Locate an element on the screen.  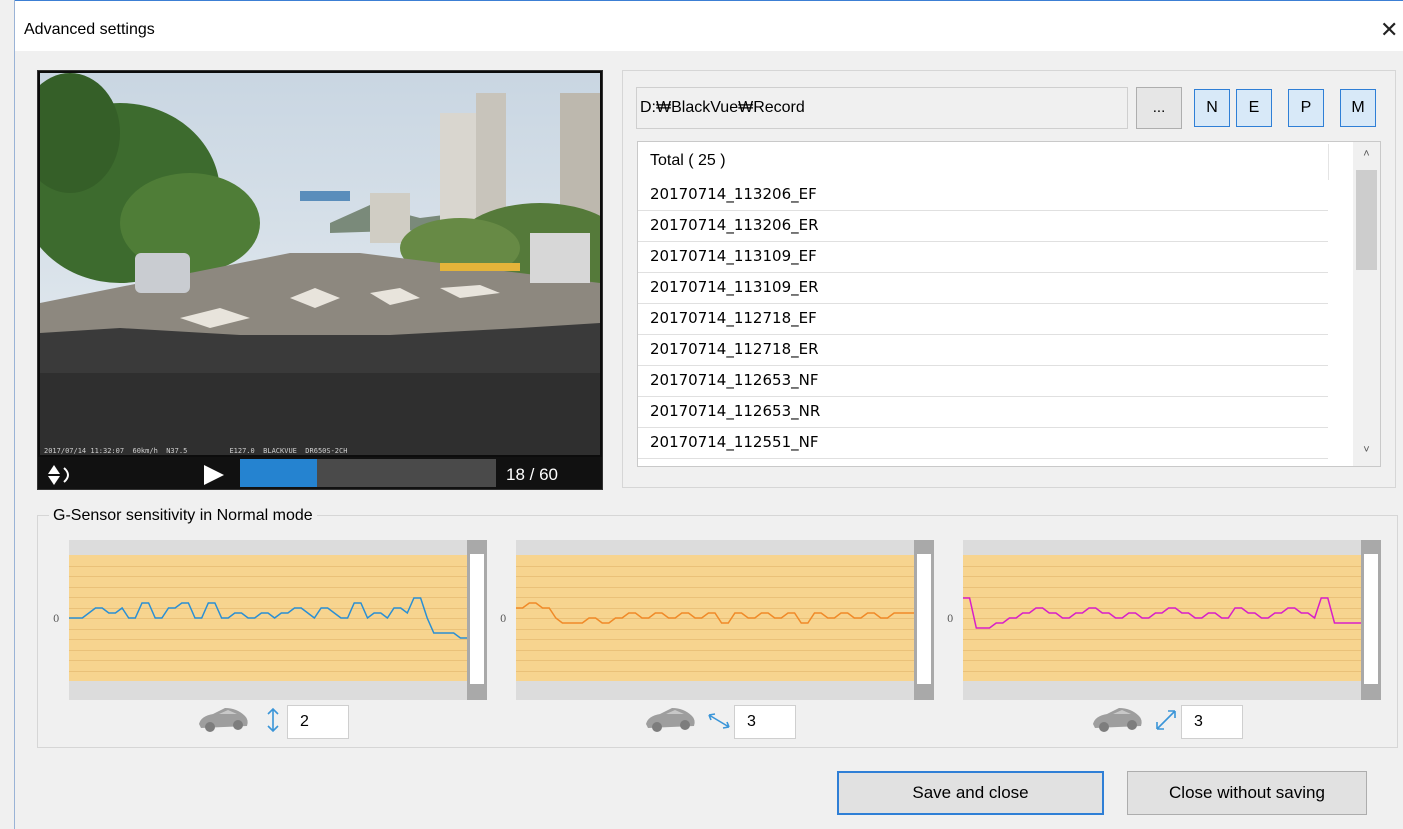
file-list-item: 20170714_113206_EF is located at coordinates (983, 195).